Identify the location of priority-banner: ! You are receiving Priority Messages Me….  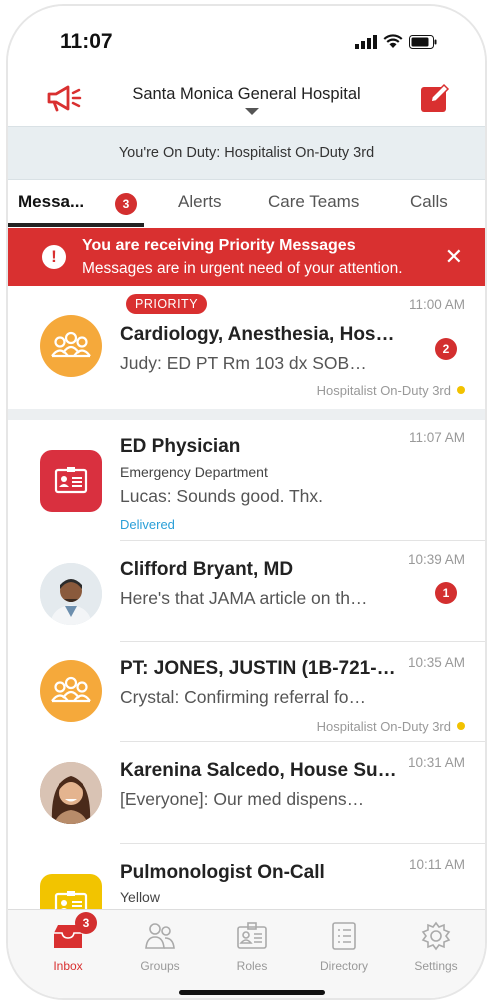
(246, 257).